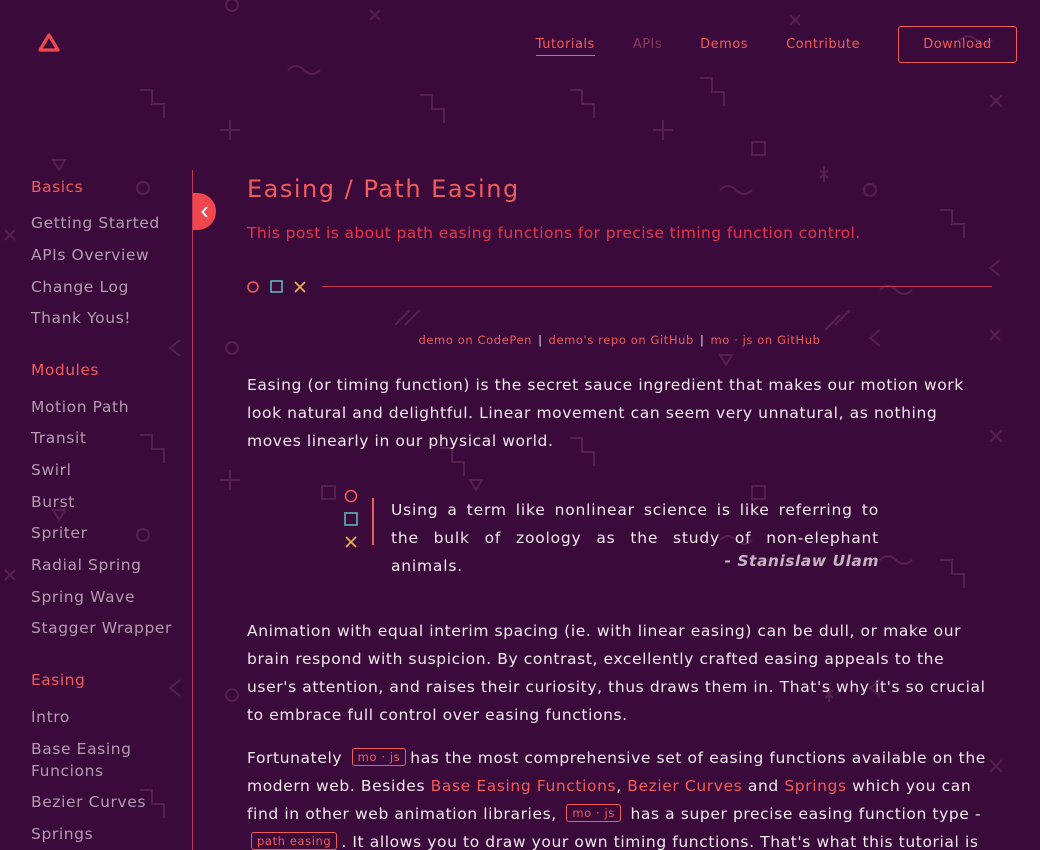 The width and height of the screenshot is (1040, 850). What do you see at coordinates (57, 187) in the screenshot?
I see `sidebar-group-basics: Basics` at bounding box center [57, 187].